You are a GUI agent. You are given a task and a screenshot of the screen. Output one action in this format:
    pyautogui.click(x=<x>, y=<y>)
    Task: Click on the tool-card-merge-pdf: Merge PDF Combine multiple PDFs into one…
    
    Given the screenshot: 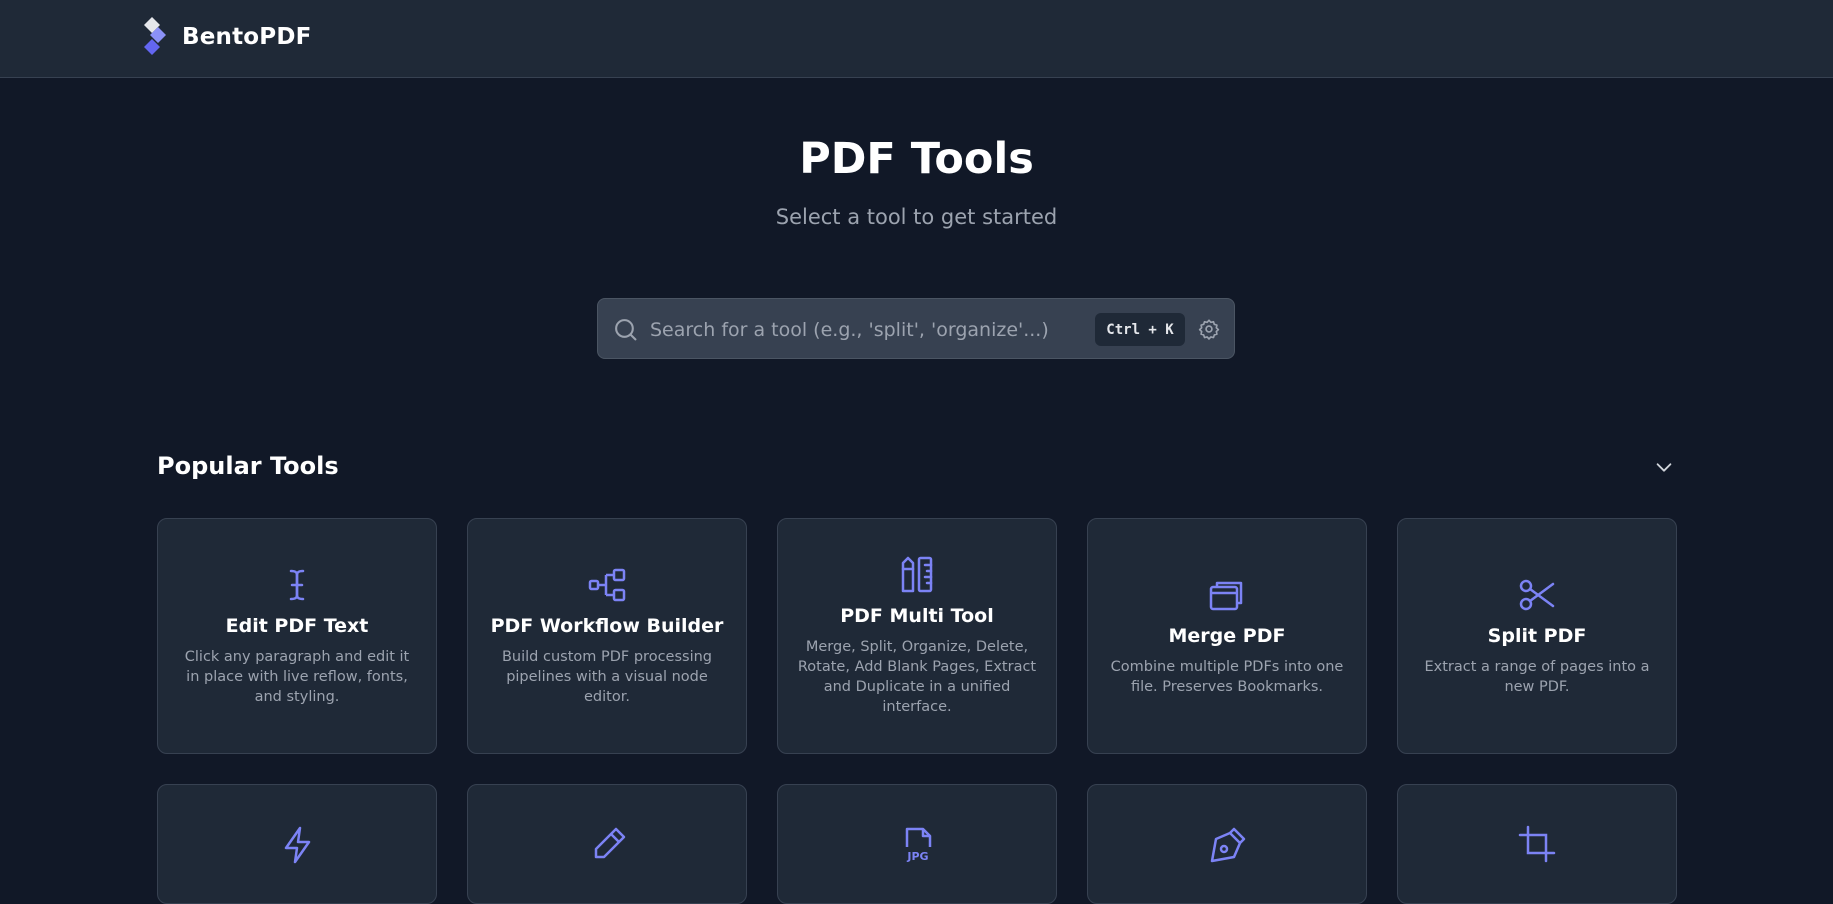 What is the action you would take?
    pyautogui.click(x=1227, y=636)
    